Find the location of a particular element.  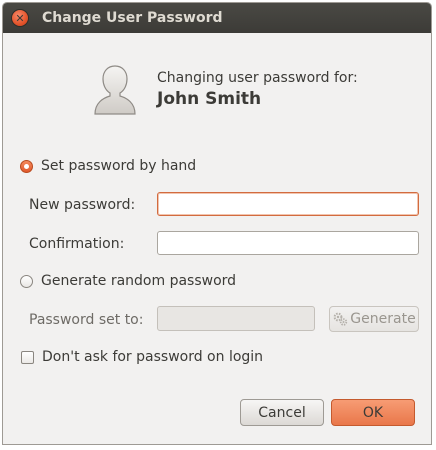

gears-icon is located at coordinates (340, 319).